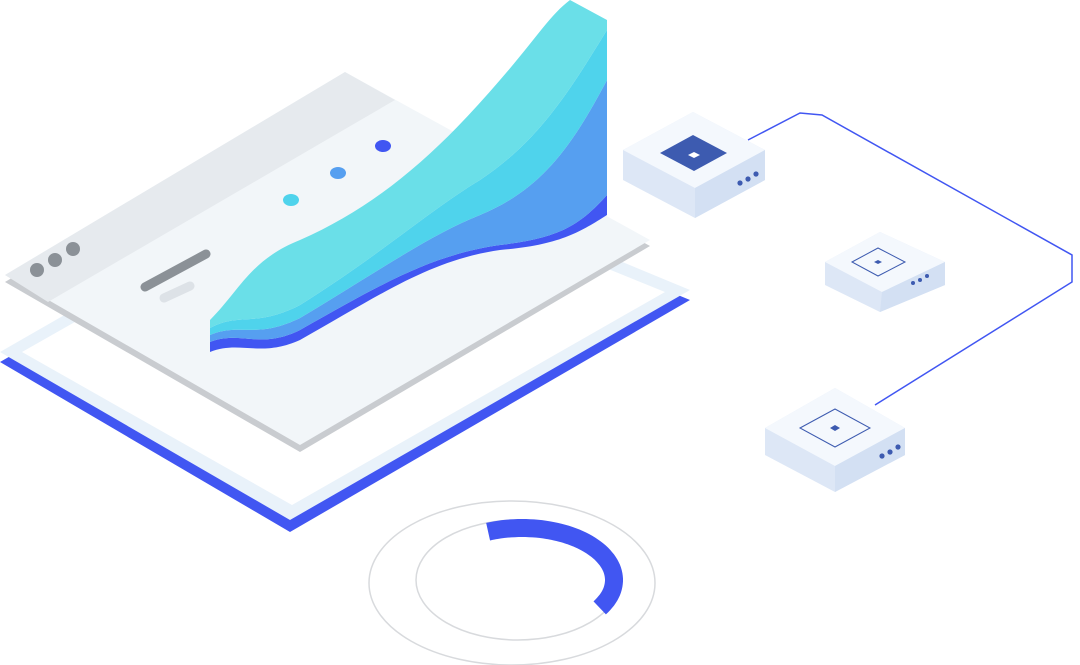 The image size is (1080, 665). Describe the element at coordinates (554, 567) in the screenshot. I see `progress-arc` at that location.